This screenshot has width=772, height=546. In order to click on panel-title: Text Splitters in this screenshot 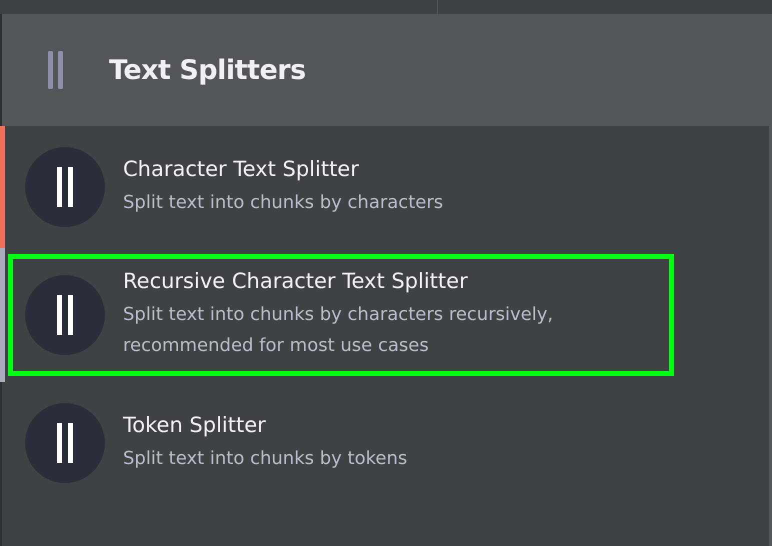, I will do `click(207, 70)`.